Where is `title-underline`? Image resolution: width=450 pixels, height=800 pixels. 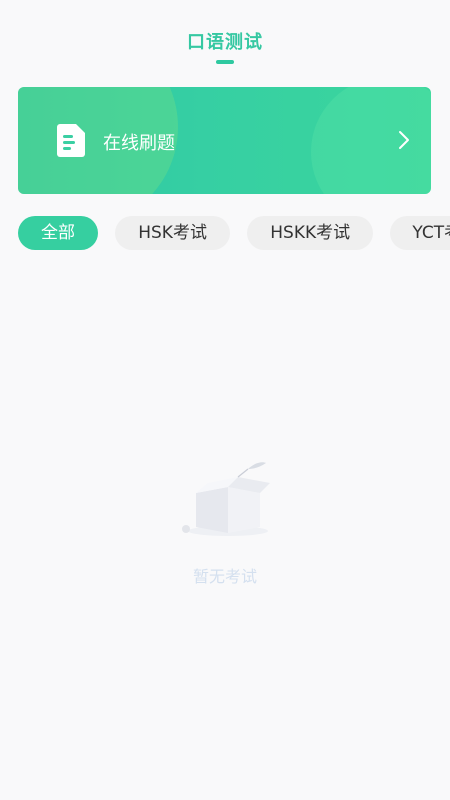
title-underline is located at coordinates (225, 62).